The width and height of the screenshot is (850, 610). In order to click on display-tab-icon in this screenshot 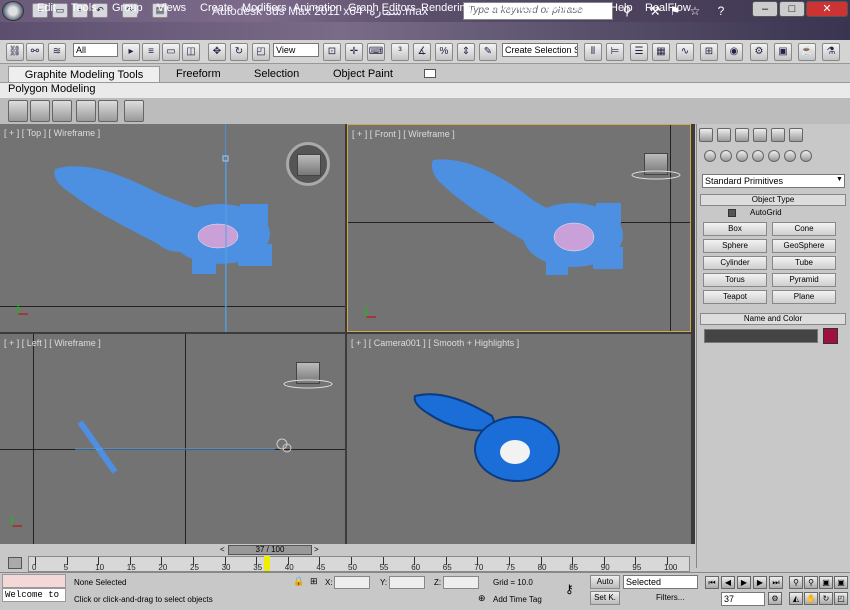, I will do `click(778, 135)`.